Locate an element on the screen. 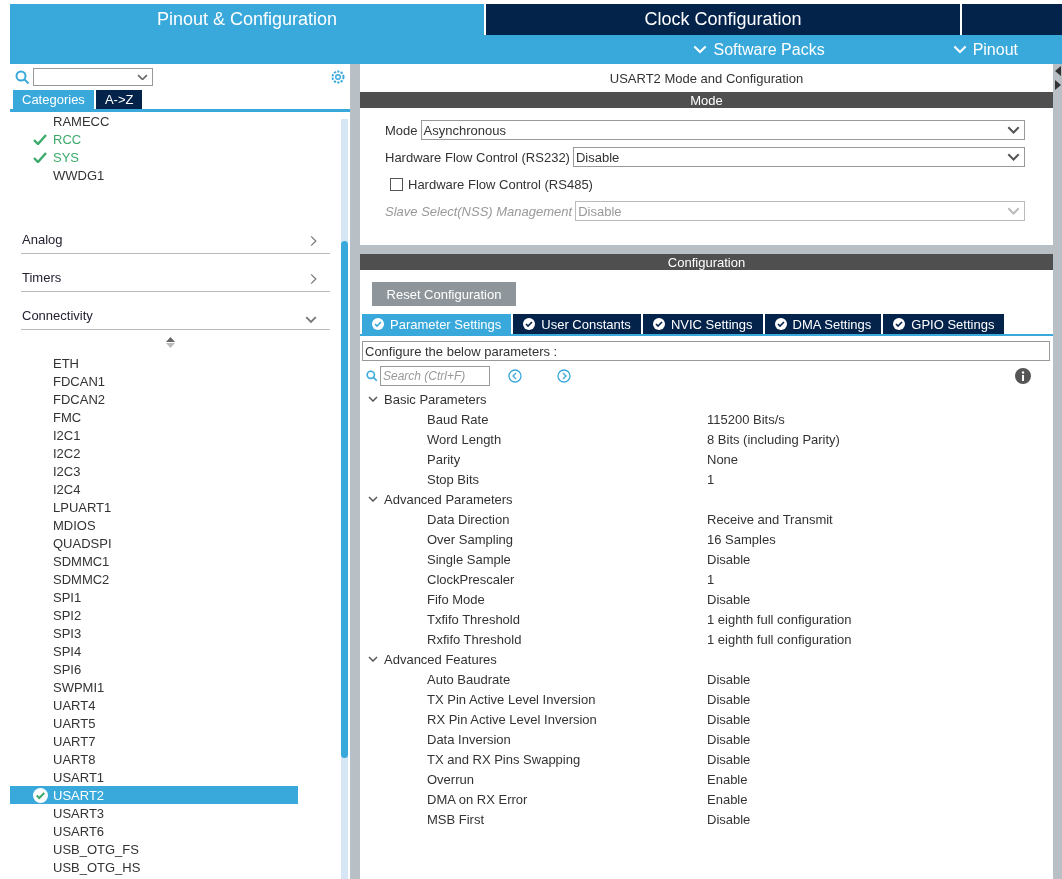 This screenshot has width=1062, height=879. check-icon is located at coordinates (40, 139).